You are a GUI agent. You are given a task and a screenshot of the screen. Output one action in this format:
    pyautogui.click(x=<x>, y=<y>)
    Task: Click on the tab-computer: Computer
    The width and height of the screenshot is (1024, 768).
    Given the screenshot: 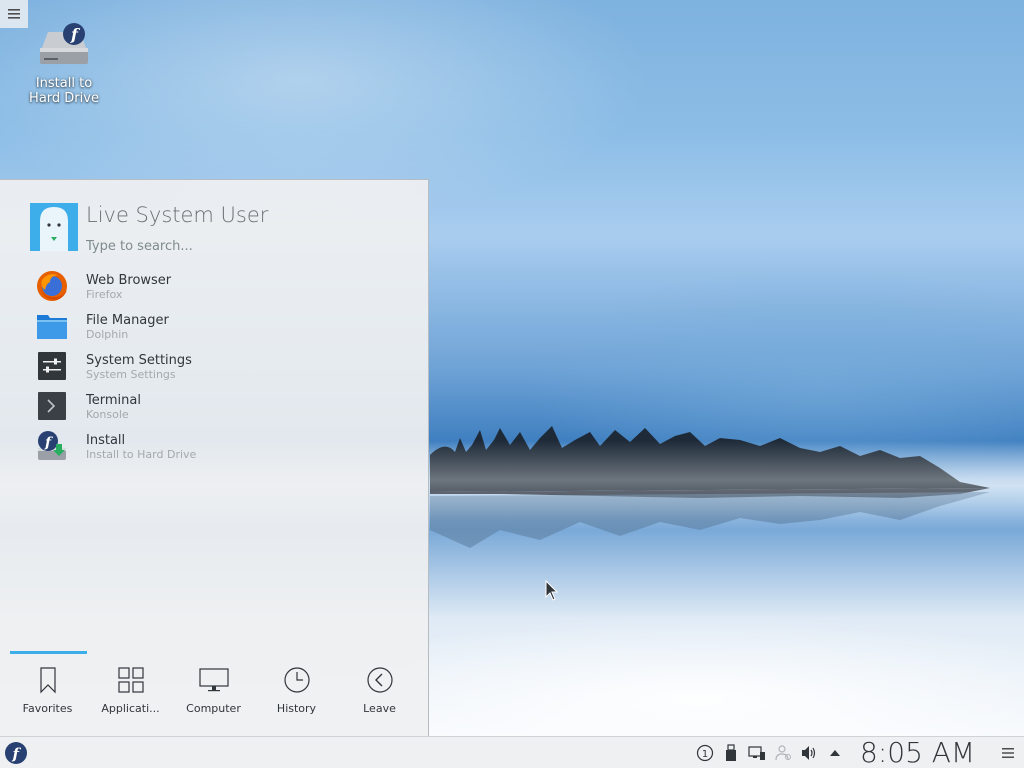 What is the action you would take?
    pyautogui.click(x=213, y=696)
    